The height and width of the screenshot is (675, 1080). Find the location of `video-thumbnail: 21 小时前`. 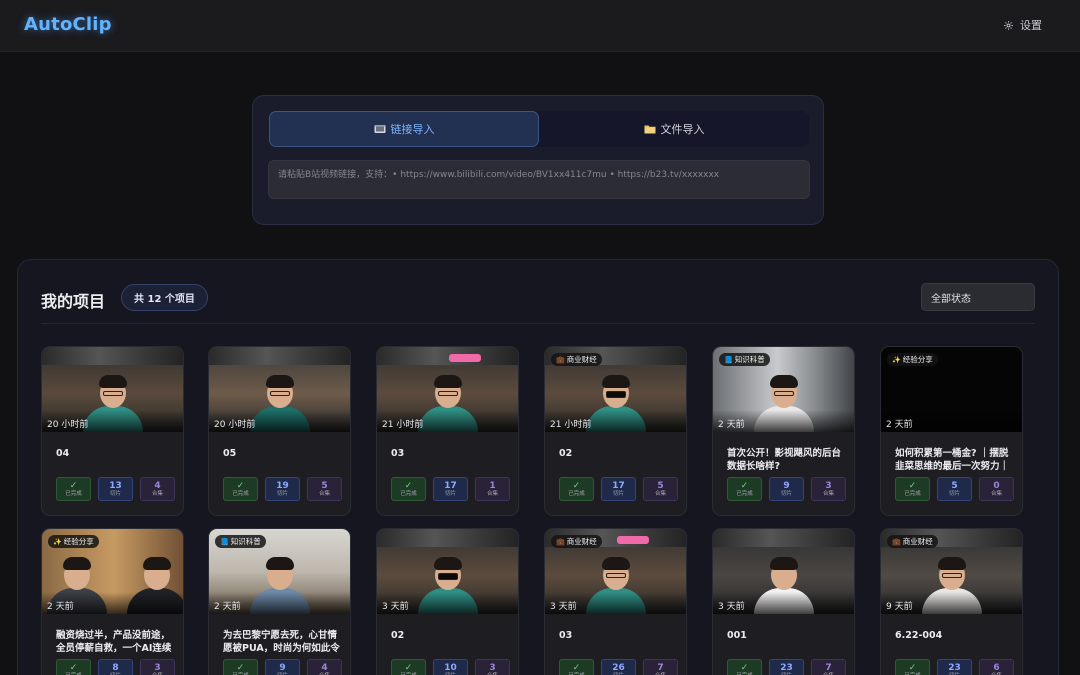

video-thumbnail: 21 小时前 is located at coordinates (447, 389).